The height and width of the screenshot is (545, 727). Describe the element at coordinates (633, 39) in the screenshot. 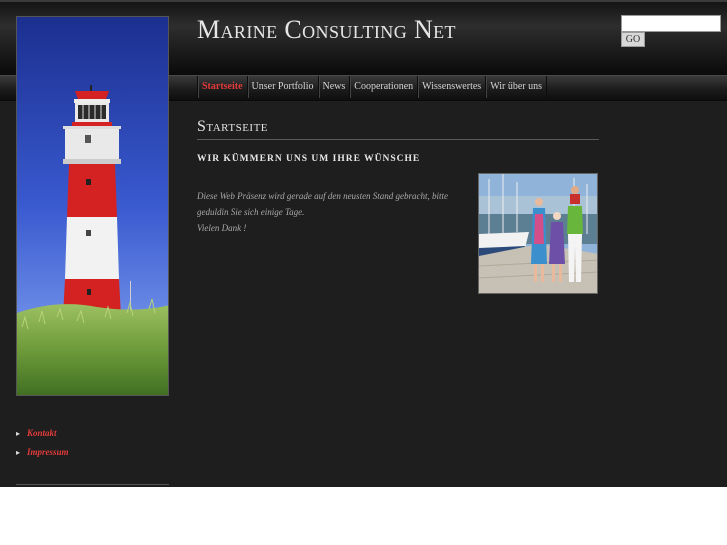

I see `go-button: GO` at that location.